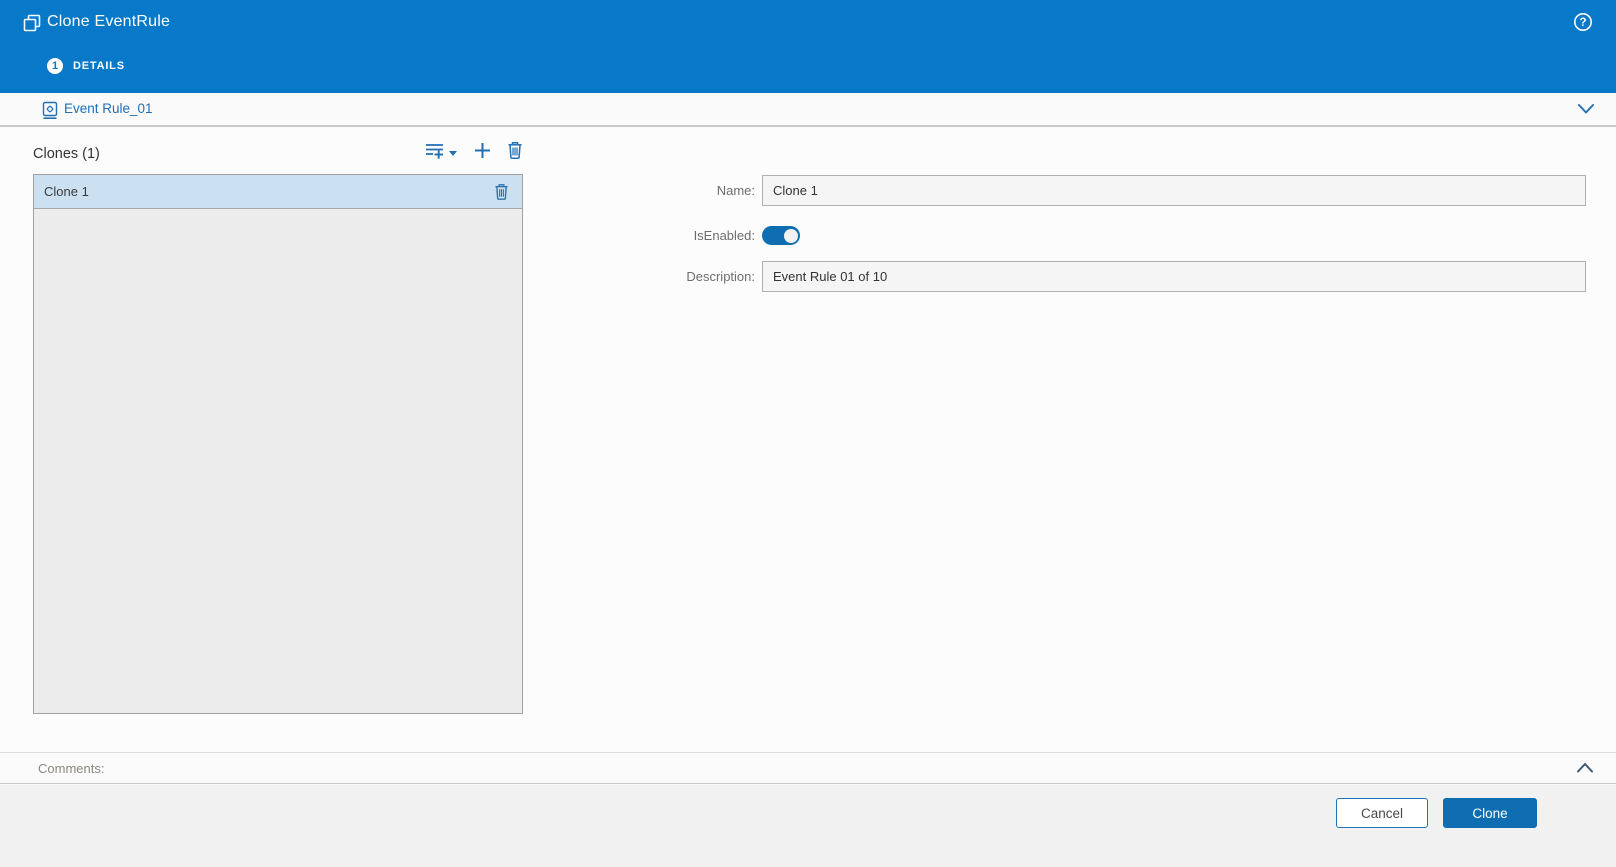 Image resolution: width=1616 pixels, height=867 pixels. What do you see at coordinates (724, 235) in the screenshot?
I see `is-enabled-label: IsEnabled:` at bounding box center [724, 235].